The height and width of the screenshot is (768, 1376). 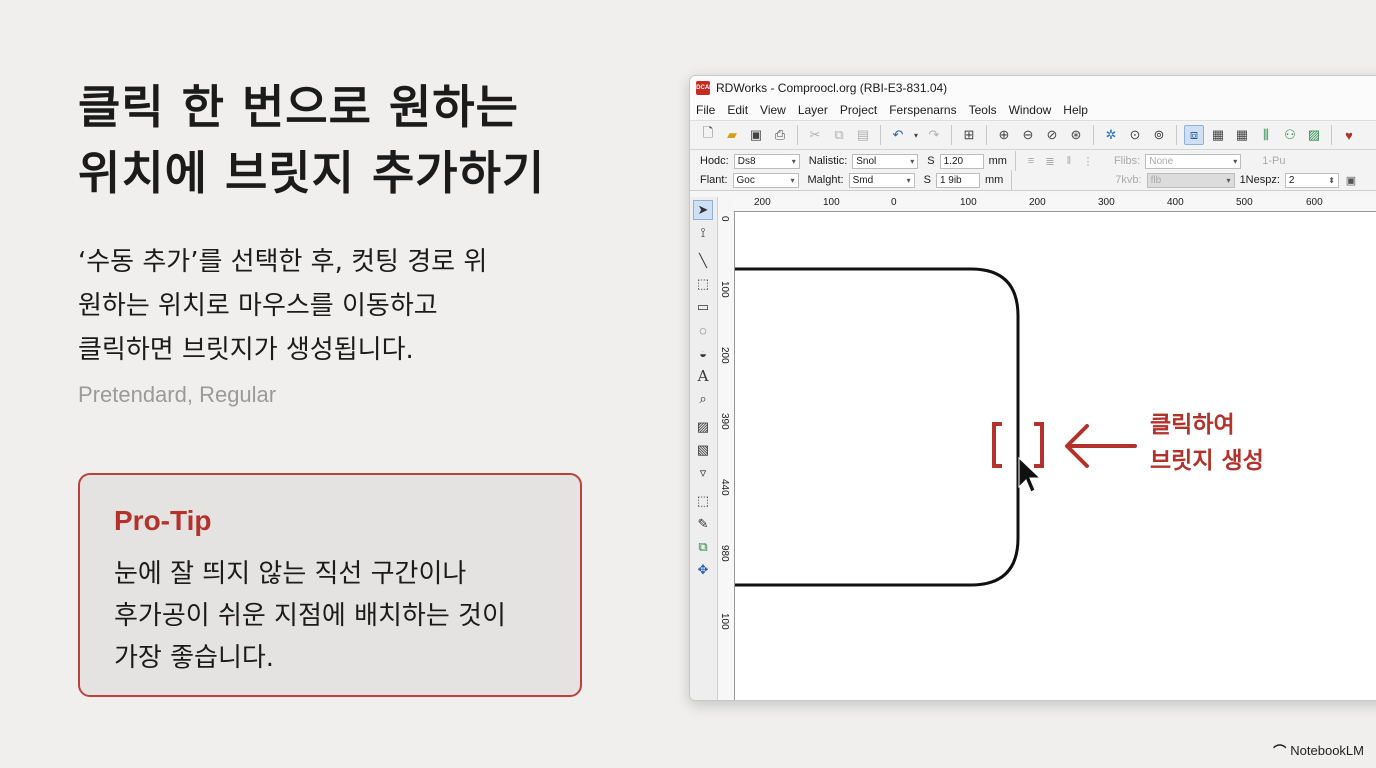 What do you see at coordinates (724, 421) in the screenshot?
I see `vruler-tick-label: 390` at bounding box center [724, 421].